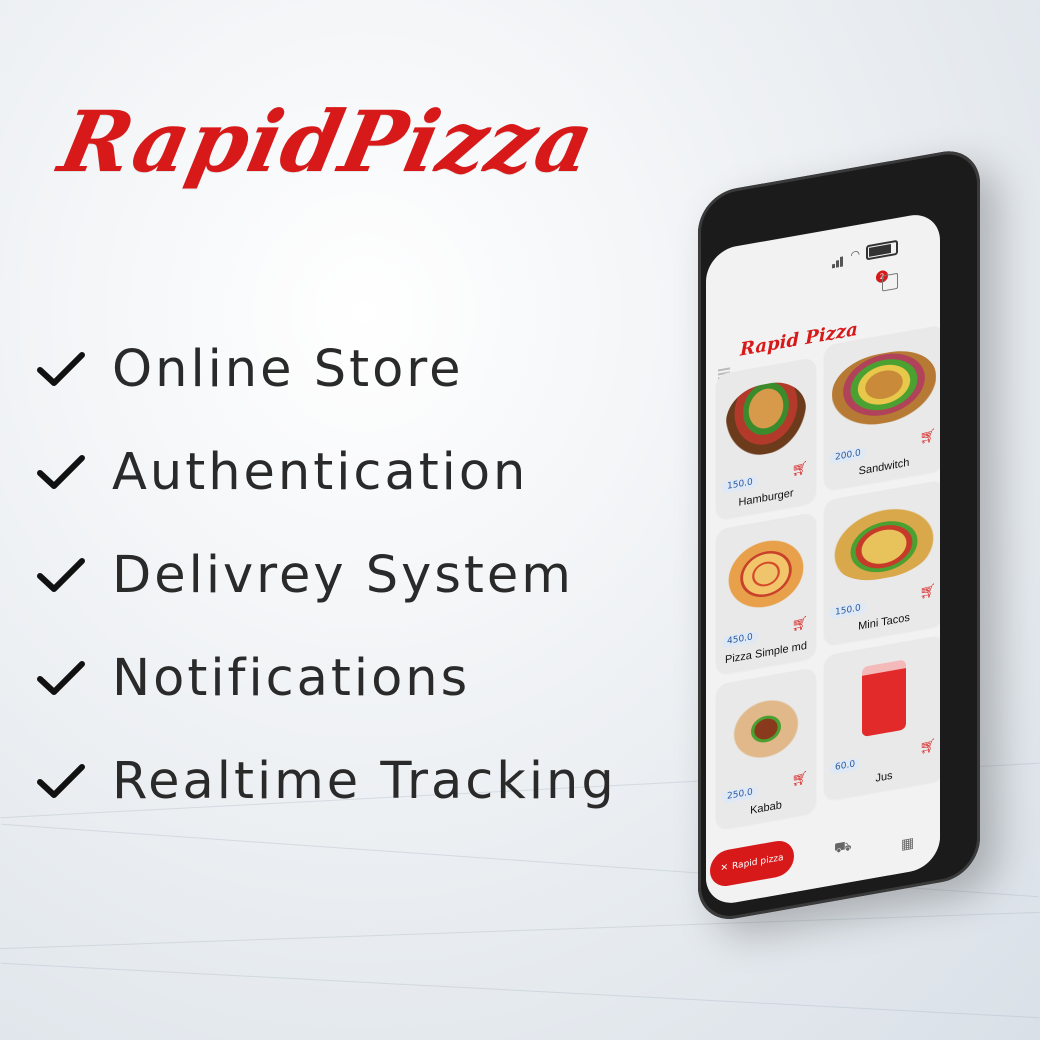 Image resolution: width=1040 pixels, height=1040 pixels. Describe the element at coordinates (882, 250) in the screenshot. I see `battery-icon` at that location.